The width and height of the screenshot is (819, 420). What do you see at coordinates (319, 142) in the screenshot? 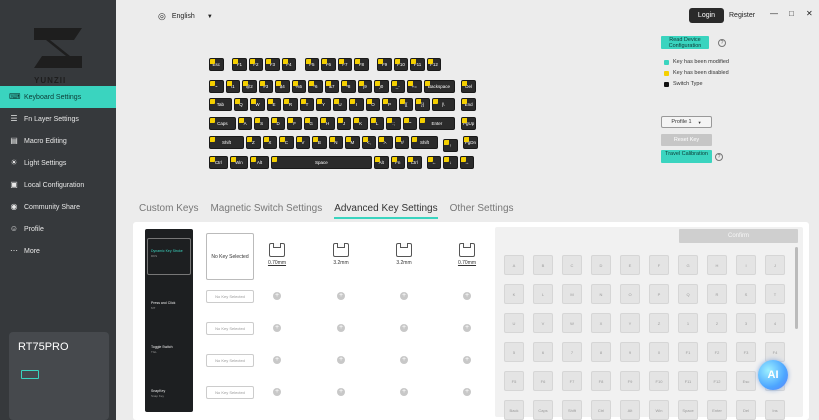
I see `key-b: B` at bounding box center [319, 142].